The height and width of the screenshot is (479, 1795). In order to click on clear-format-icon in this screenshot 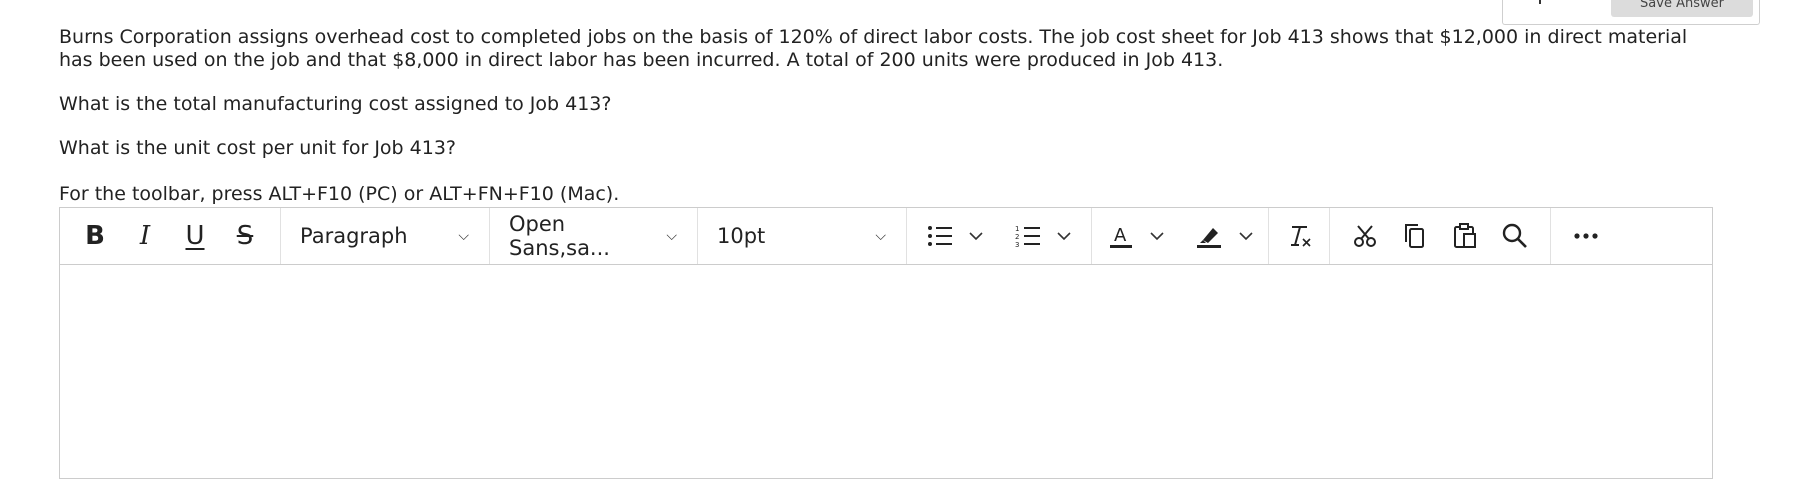, I will do `click(1301, 236)`.